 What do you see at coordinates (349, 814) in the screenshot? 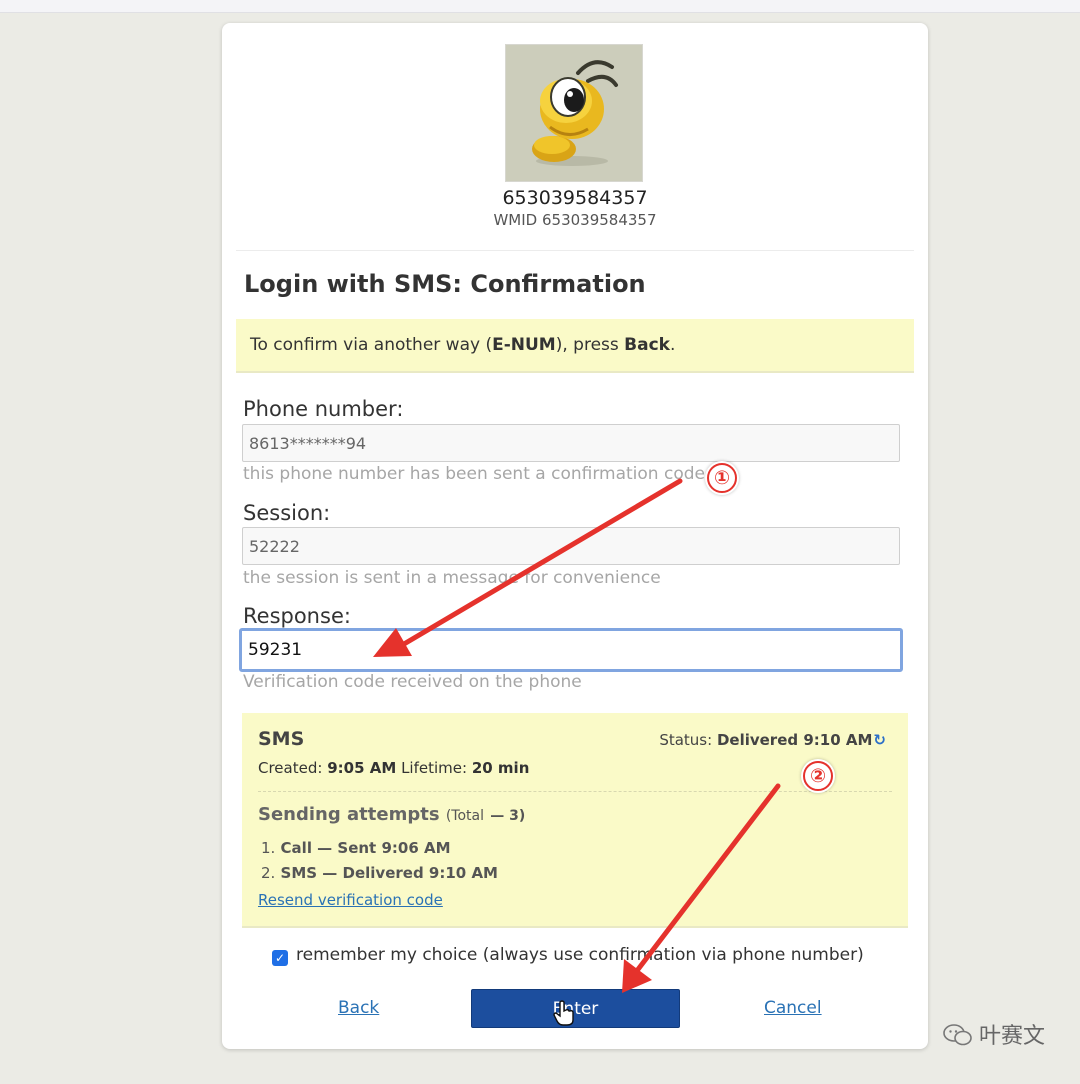
I see `attempts-title: Sending attempts` at bounding box center [349, 814].